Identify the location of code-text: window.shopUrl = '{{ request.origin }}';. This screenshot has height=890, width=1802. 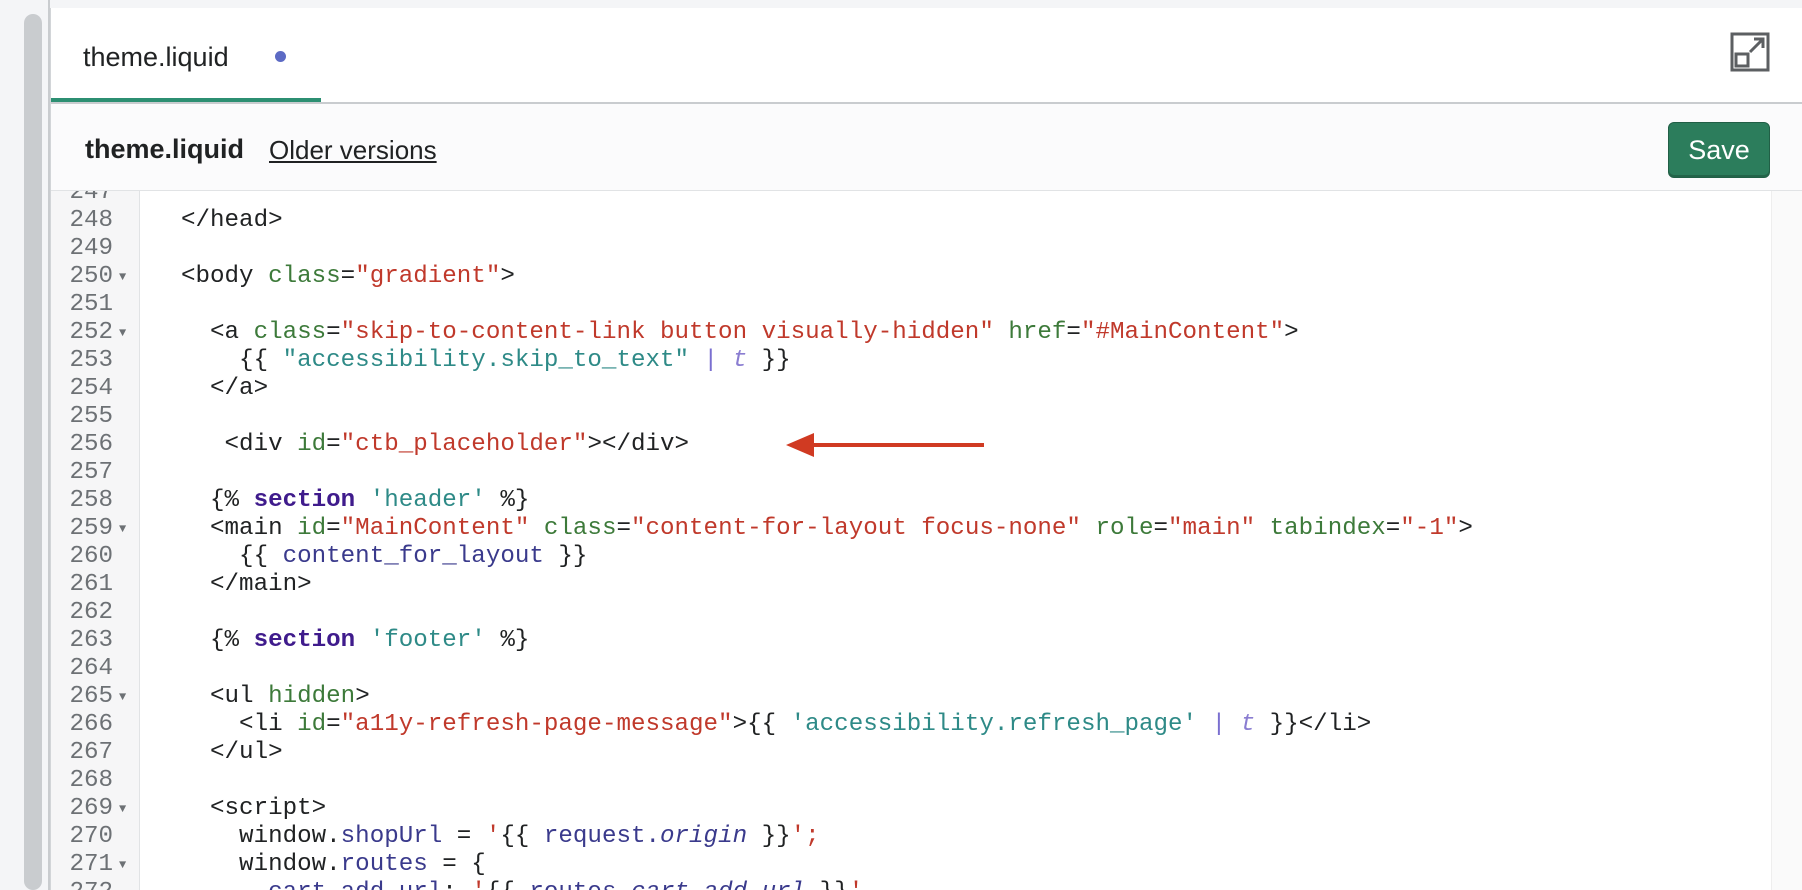
(500, 837).